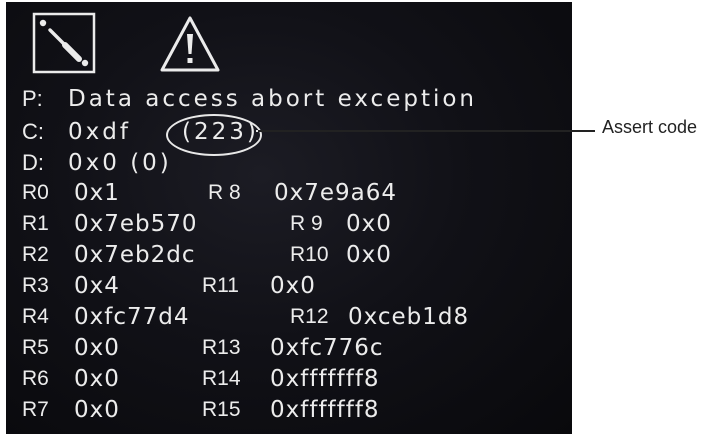 The height and width of the screenshot is (436, 724). I want to click on register-label: R6, so click(35, 378).